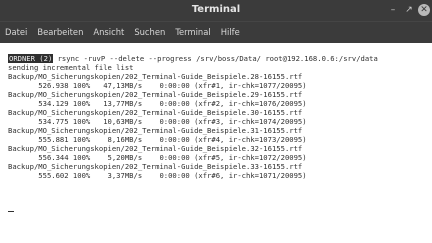 This screenshot has height=243, width=432. What do you see at coordinates (230, 32) in the screenshot?
I see `menu-hilfe: Hilfe` at bounding box center [230, 32].